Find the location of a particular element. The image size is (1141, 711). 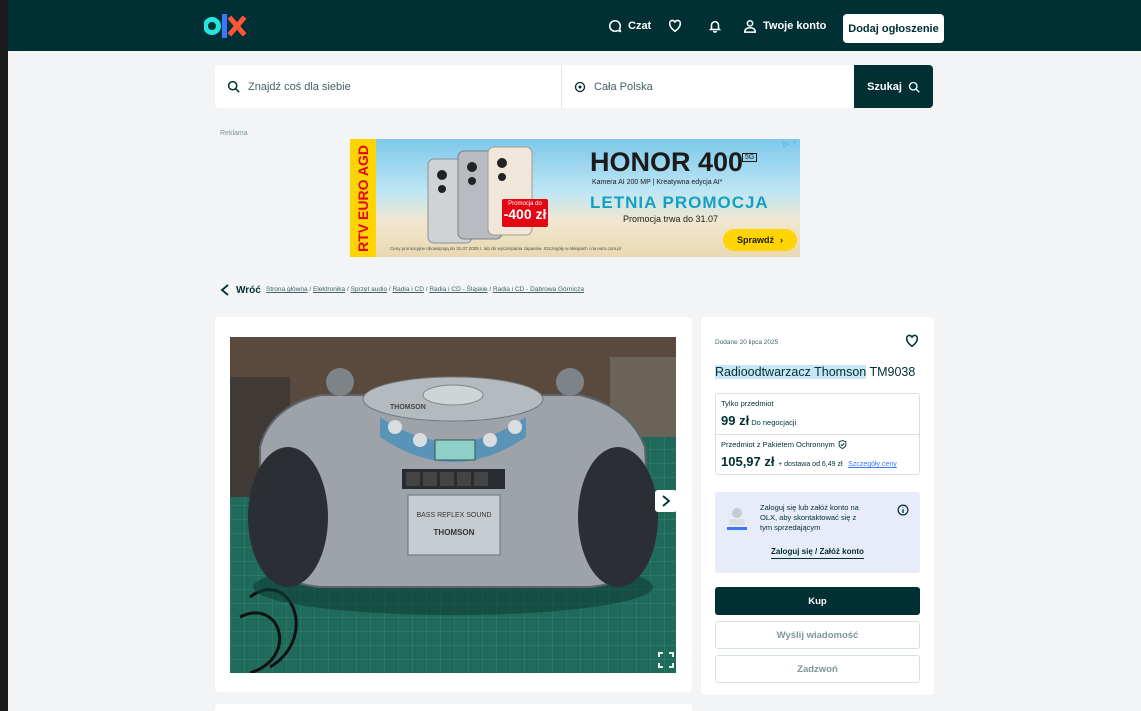

ad-retailer-logo: RTV EURO AGD is located at coordinates (363, 198).